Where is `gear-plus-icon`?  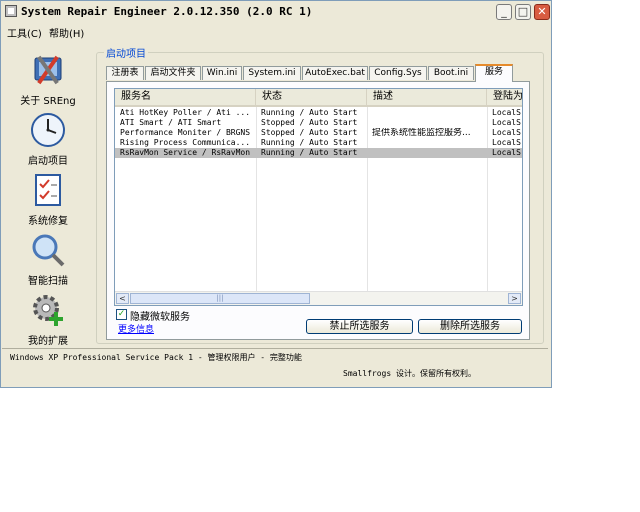 gear-plus-icon is located at coordinates (48, 310).